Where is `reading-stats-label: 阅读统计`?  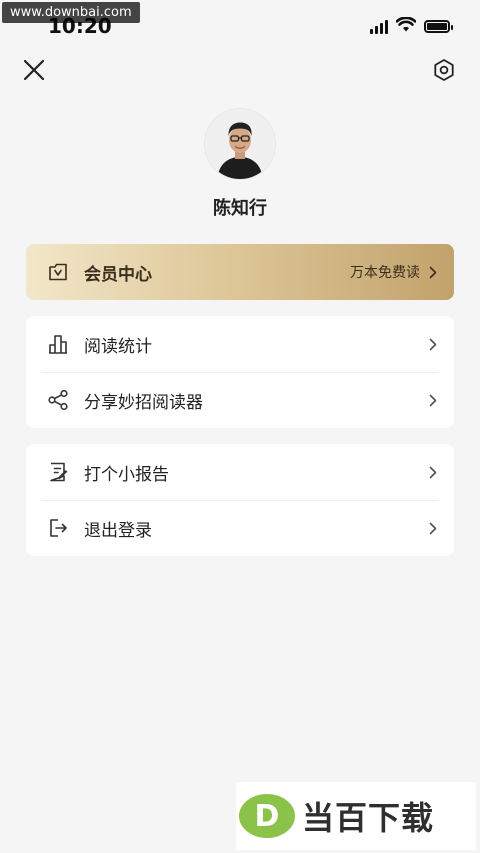
reading-stats-label: 阅读统计 is located at coordinates (118, 346).